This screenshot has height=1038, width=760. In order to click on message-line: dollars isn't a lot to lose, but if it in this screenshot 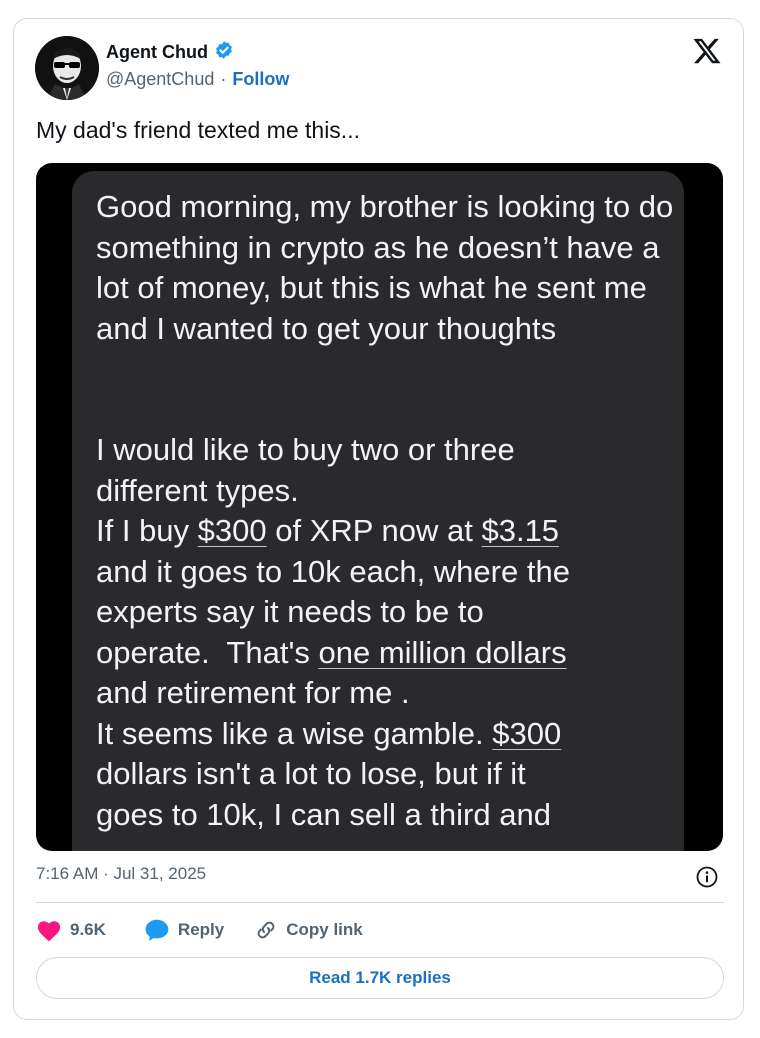, I will do `click(311, 773)`.